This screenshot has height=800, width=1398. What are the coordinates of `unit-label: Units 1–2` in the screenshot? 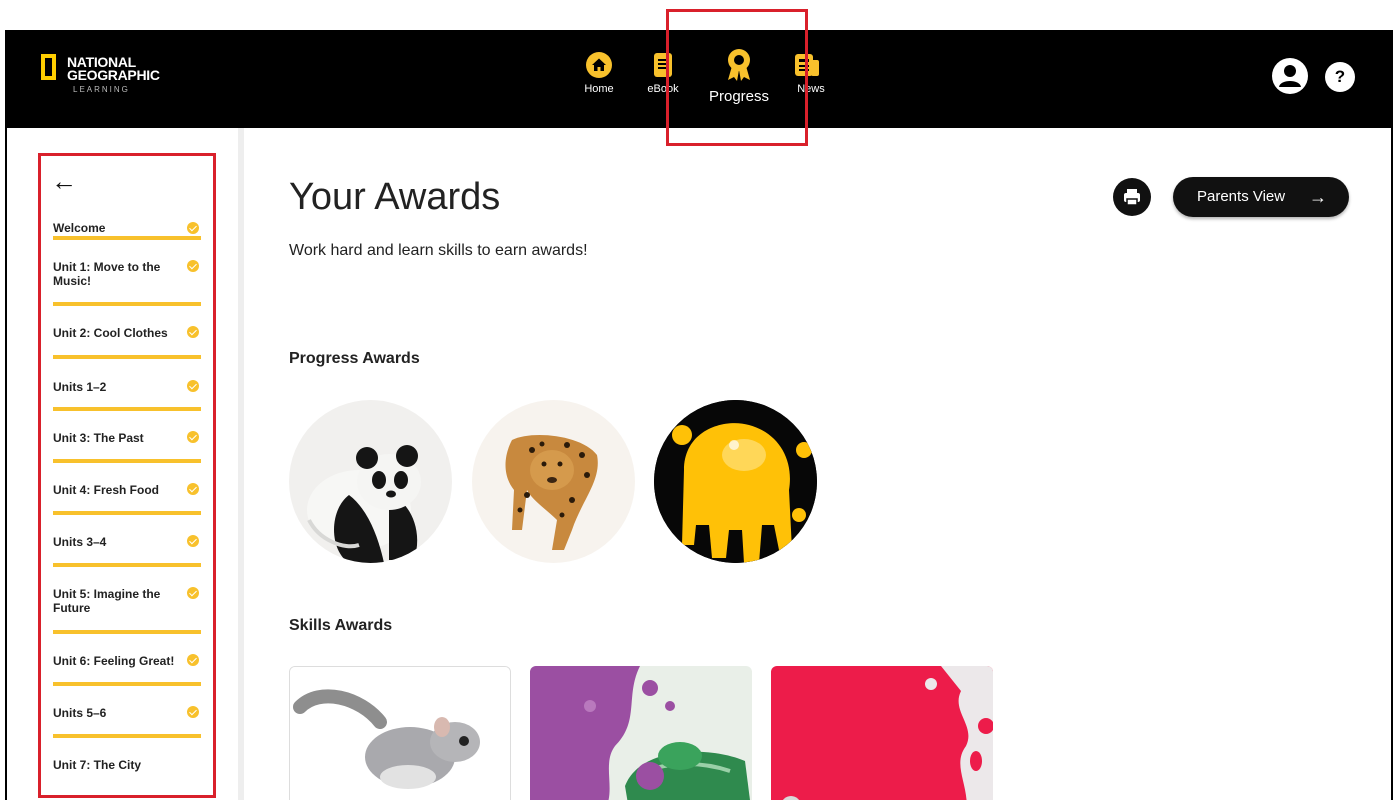 It's located at (80, 387).